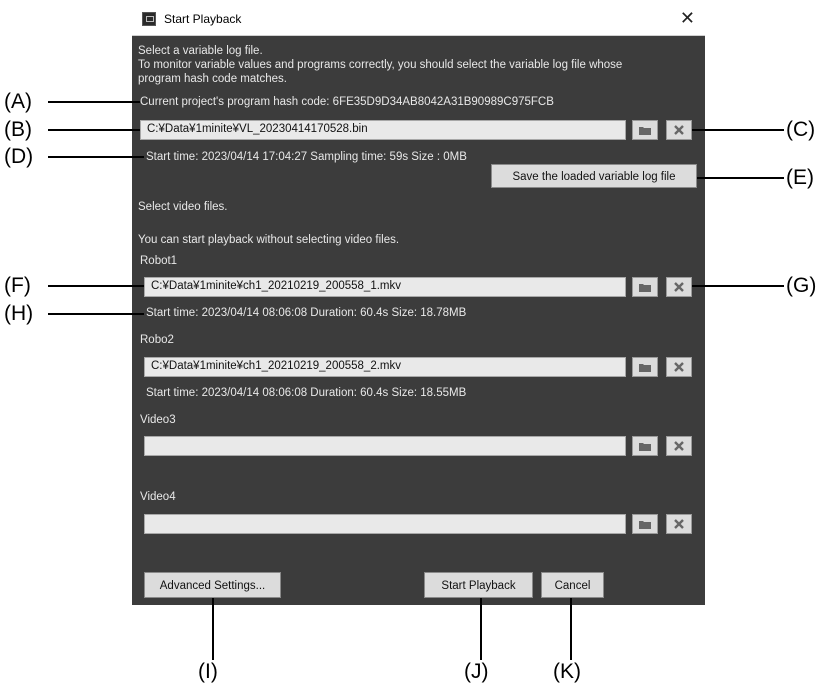 Image resolution: width=831 pixels, height=691 pixels. Describe the element at coordinates (687, 18) in the screenshot. I see `close-icon: ✕` at that location.